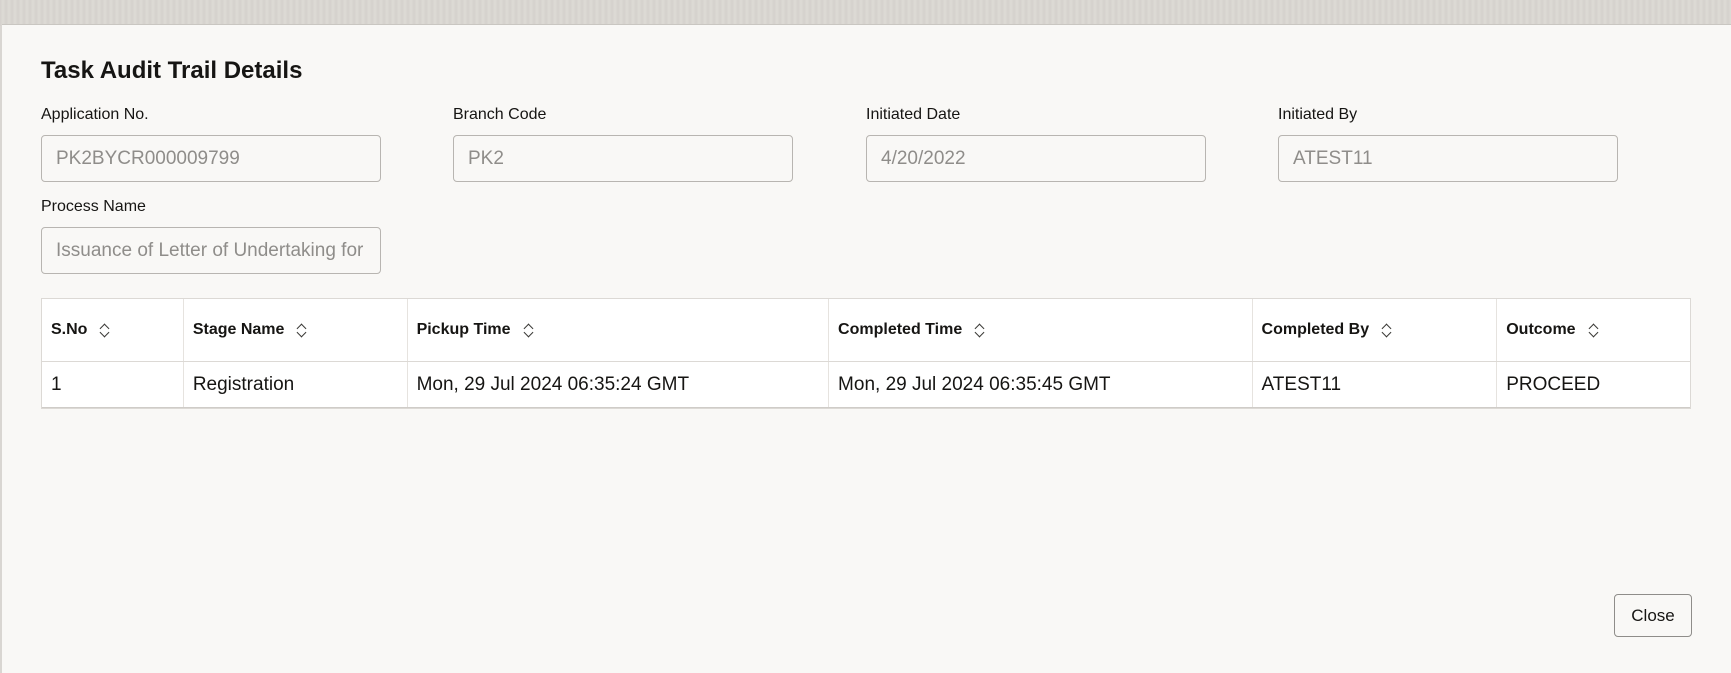 Image resolution: width=1731 pixels, height=673 pixels. What do you see at coordinates (1318, 114) in the screenshot?
I see `initiated-by-label: Initiated By` at bounding box center [1318, 114].